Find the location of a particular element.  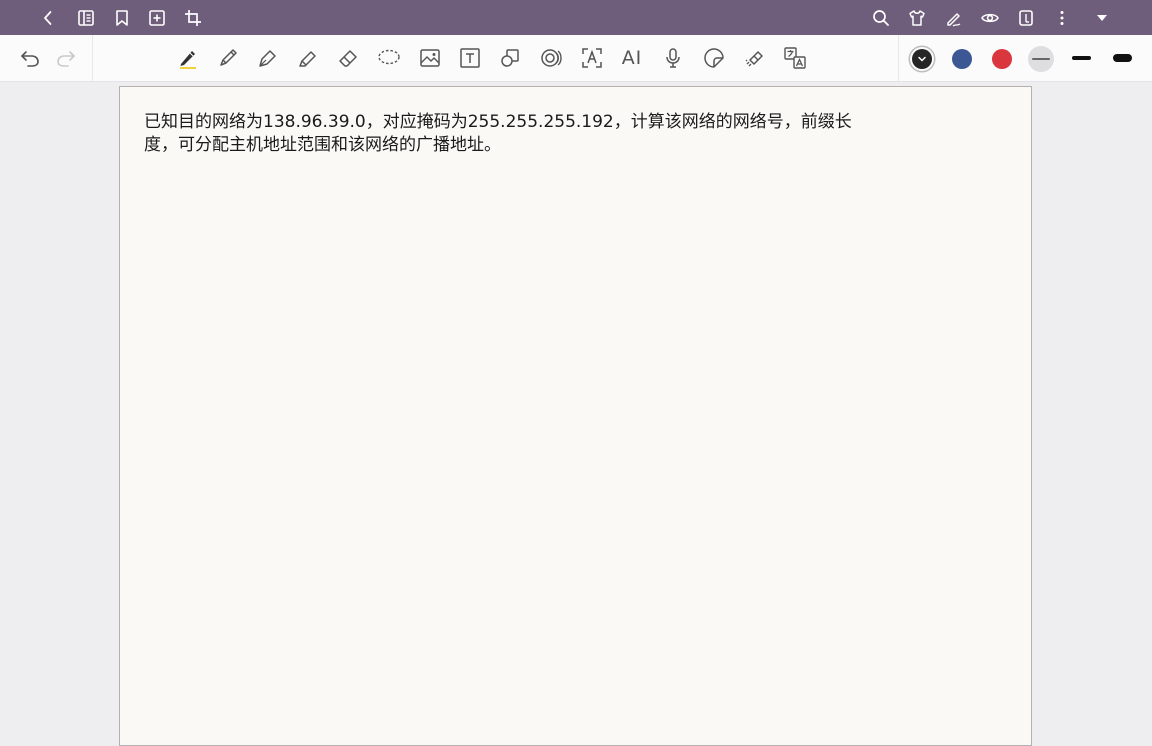

view-button is located at coordinates (990, 18).